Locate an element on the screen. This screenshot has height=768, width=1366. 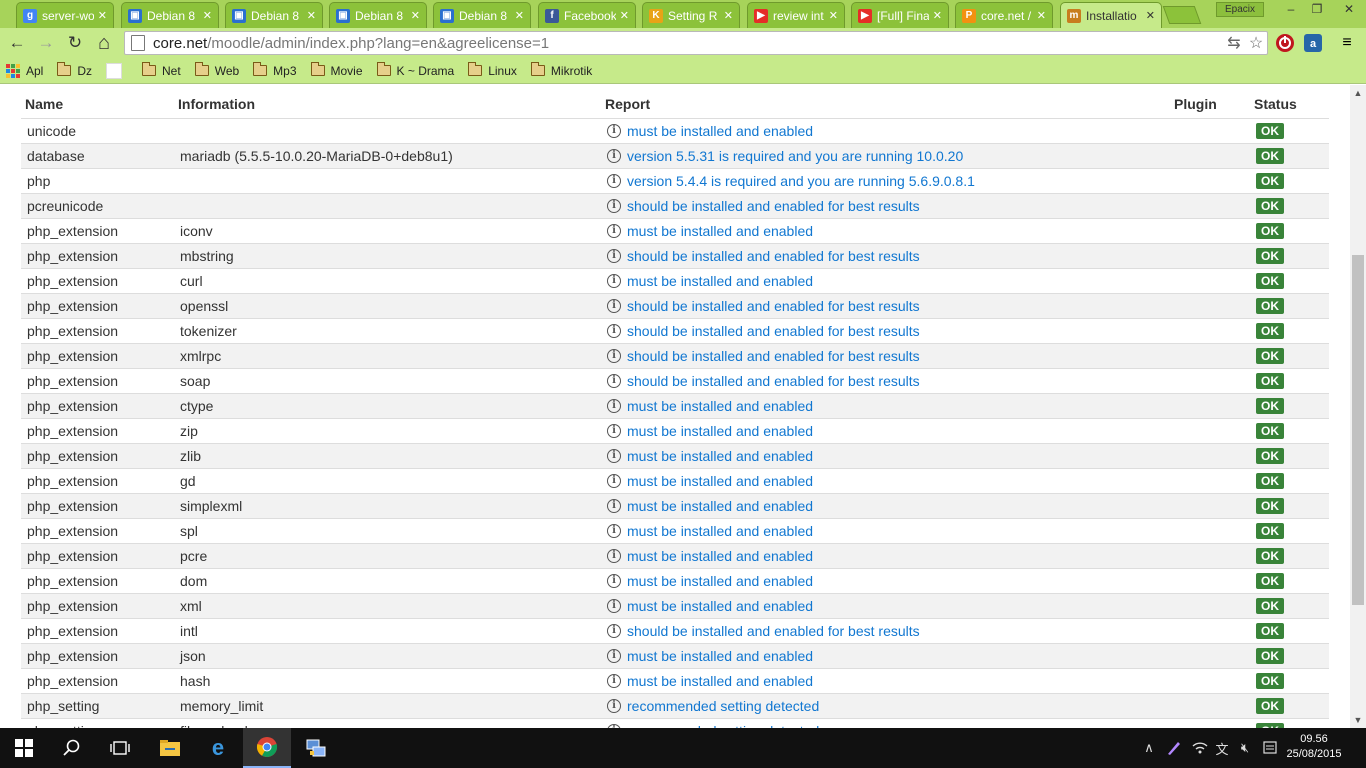
pen-icon is located at coordinates (1174, 748).